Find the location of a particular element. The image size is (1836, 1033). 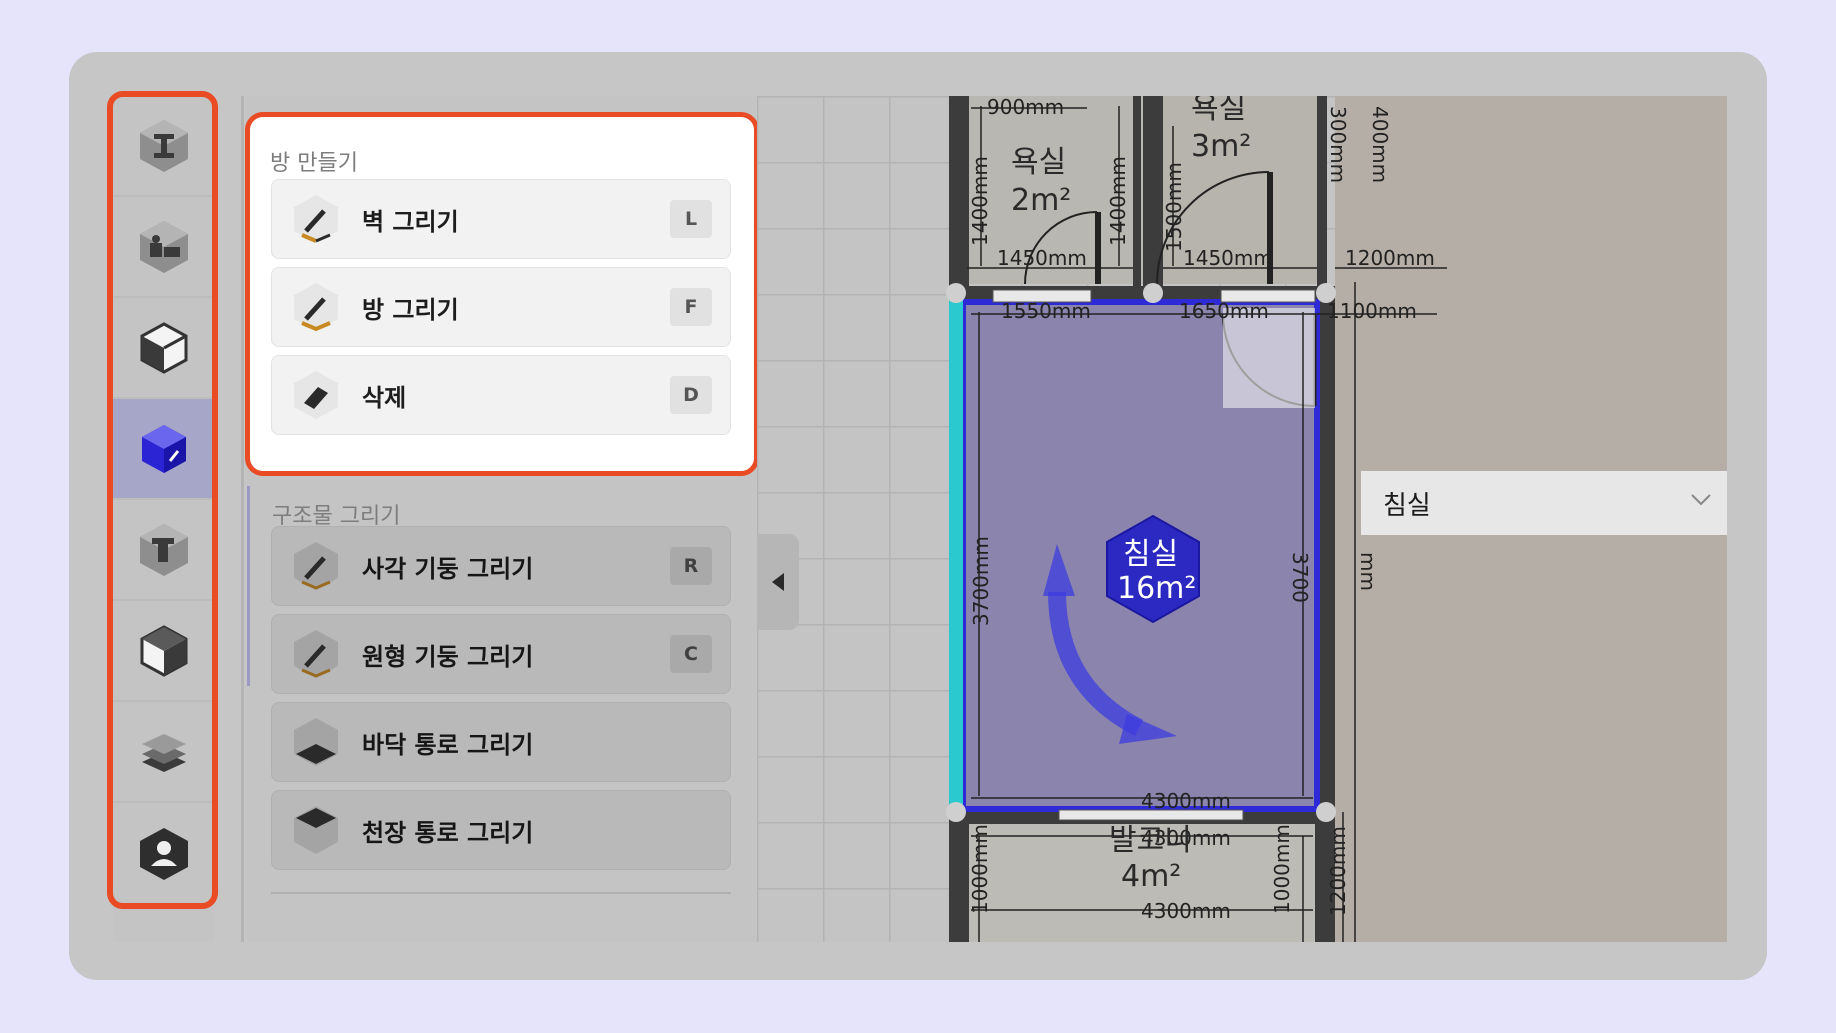

round-column-icon is located at coordinates (316, 654).